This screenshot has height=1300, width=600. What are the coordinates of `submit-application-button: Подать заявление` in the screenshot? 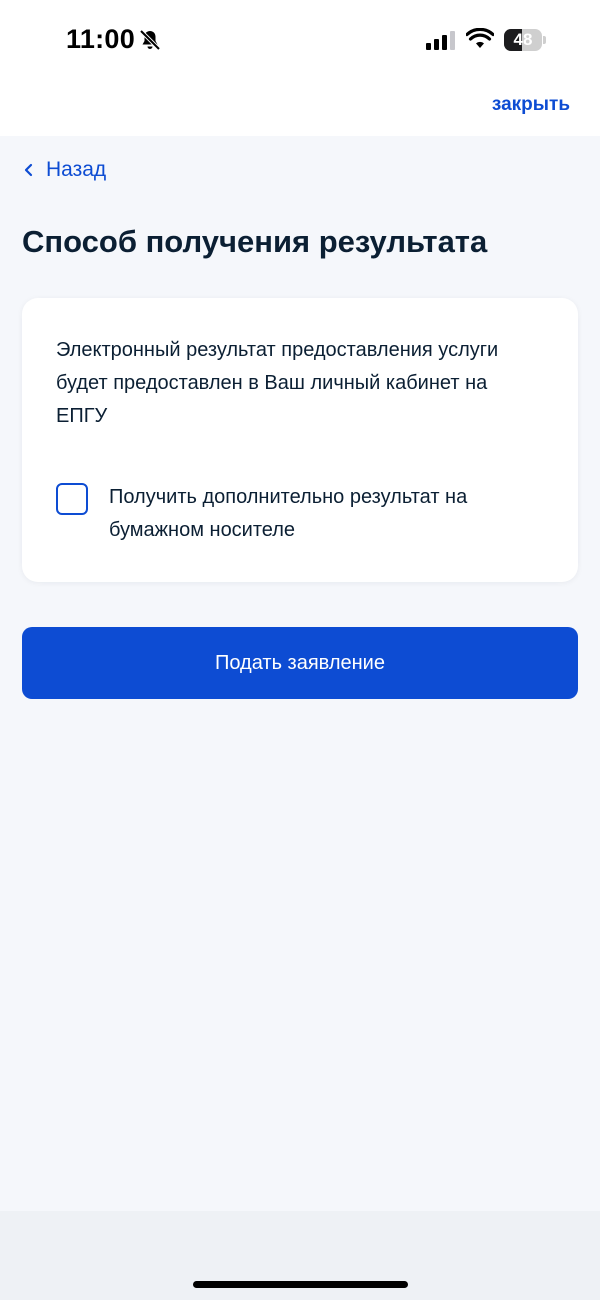 It's located at (300, 663).